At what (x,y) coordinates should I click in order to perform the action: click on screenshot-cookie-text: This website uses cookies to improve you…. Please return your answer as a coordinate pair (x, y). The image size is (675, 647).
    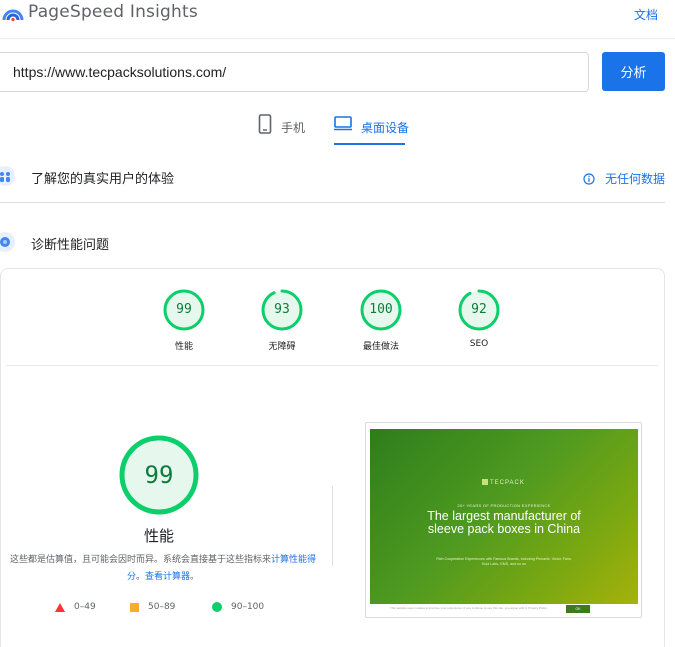
    Looking at the image, I should click on (468, 608).